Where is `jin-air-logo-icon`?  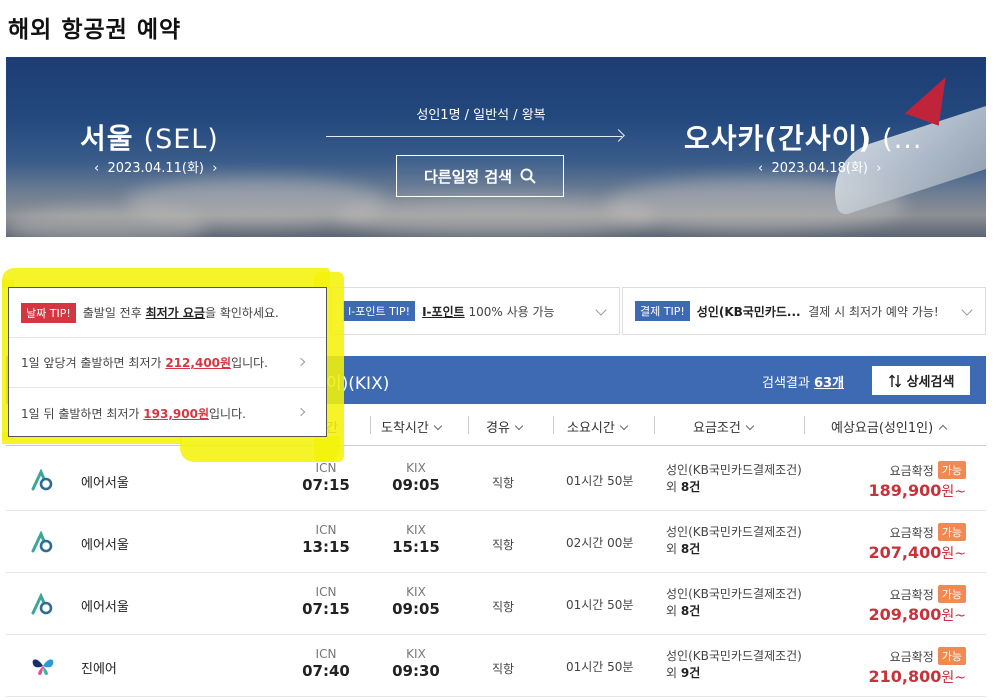 jin-air-logo-icon is located at coordinates (43, 667).